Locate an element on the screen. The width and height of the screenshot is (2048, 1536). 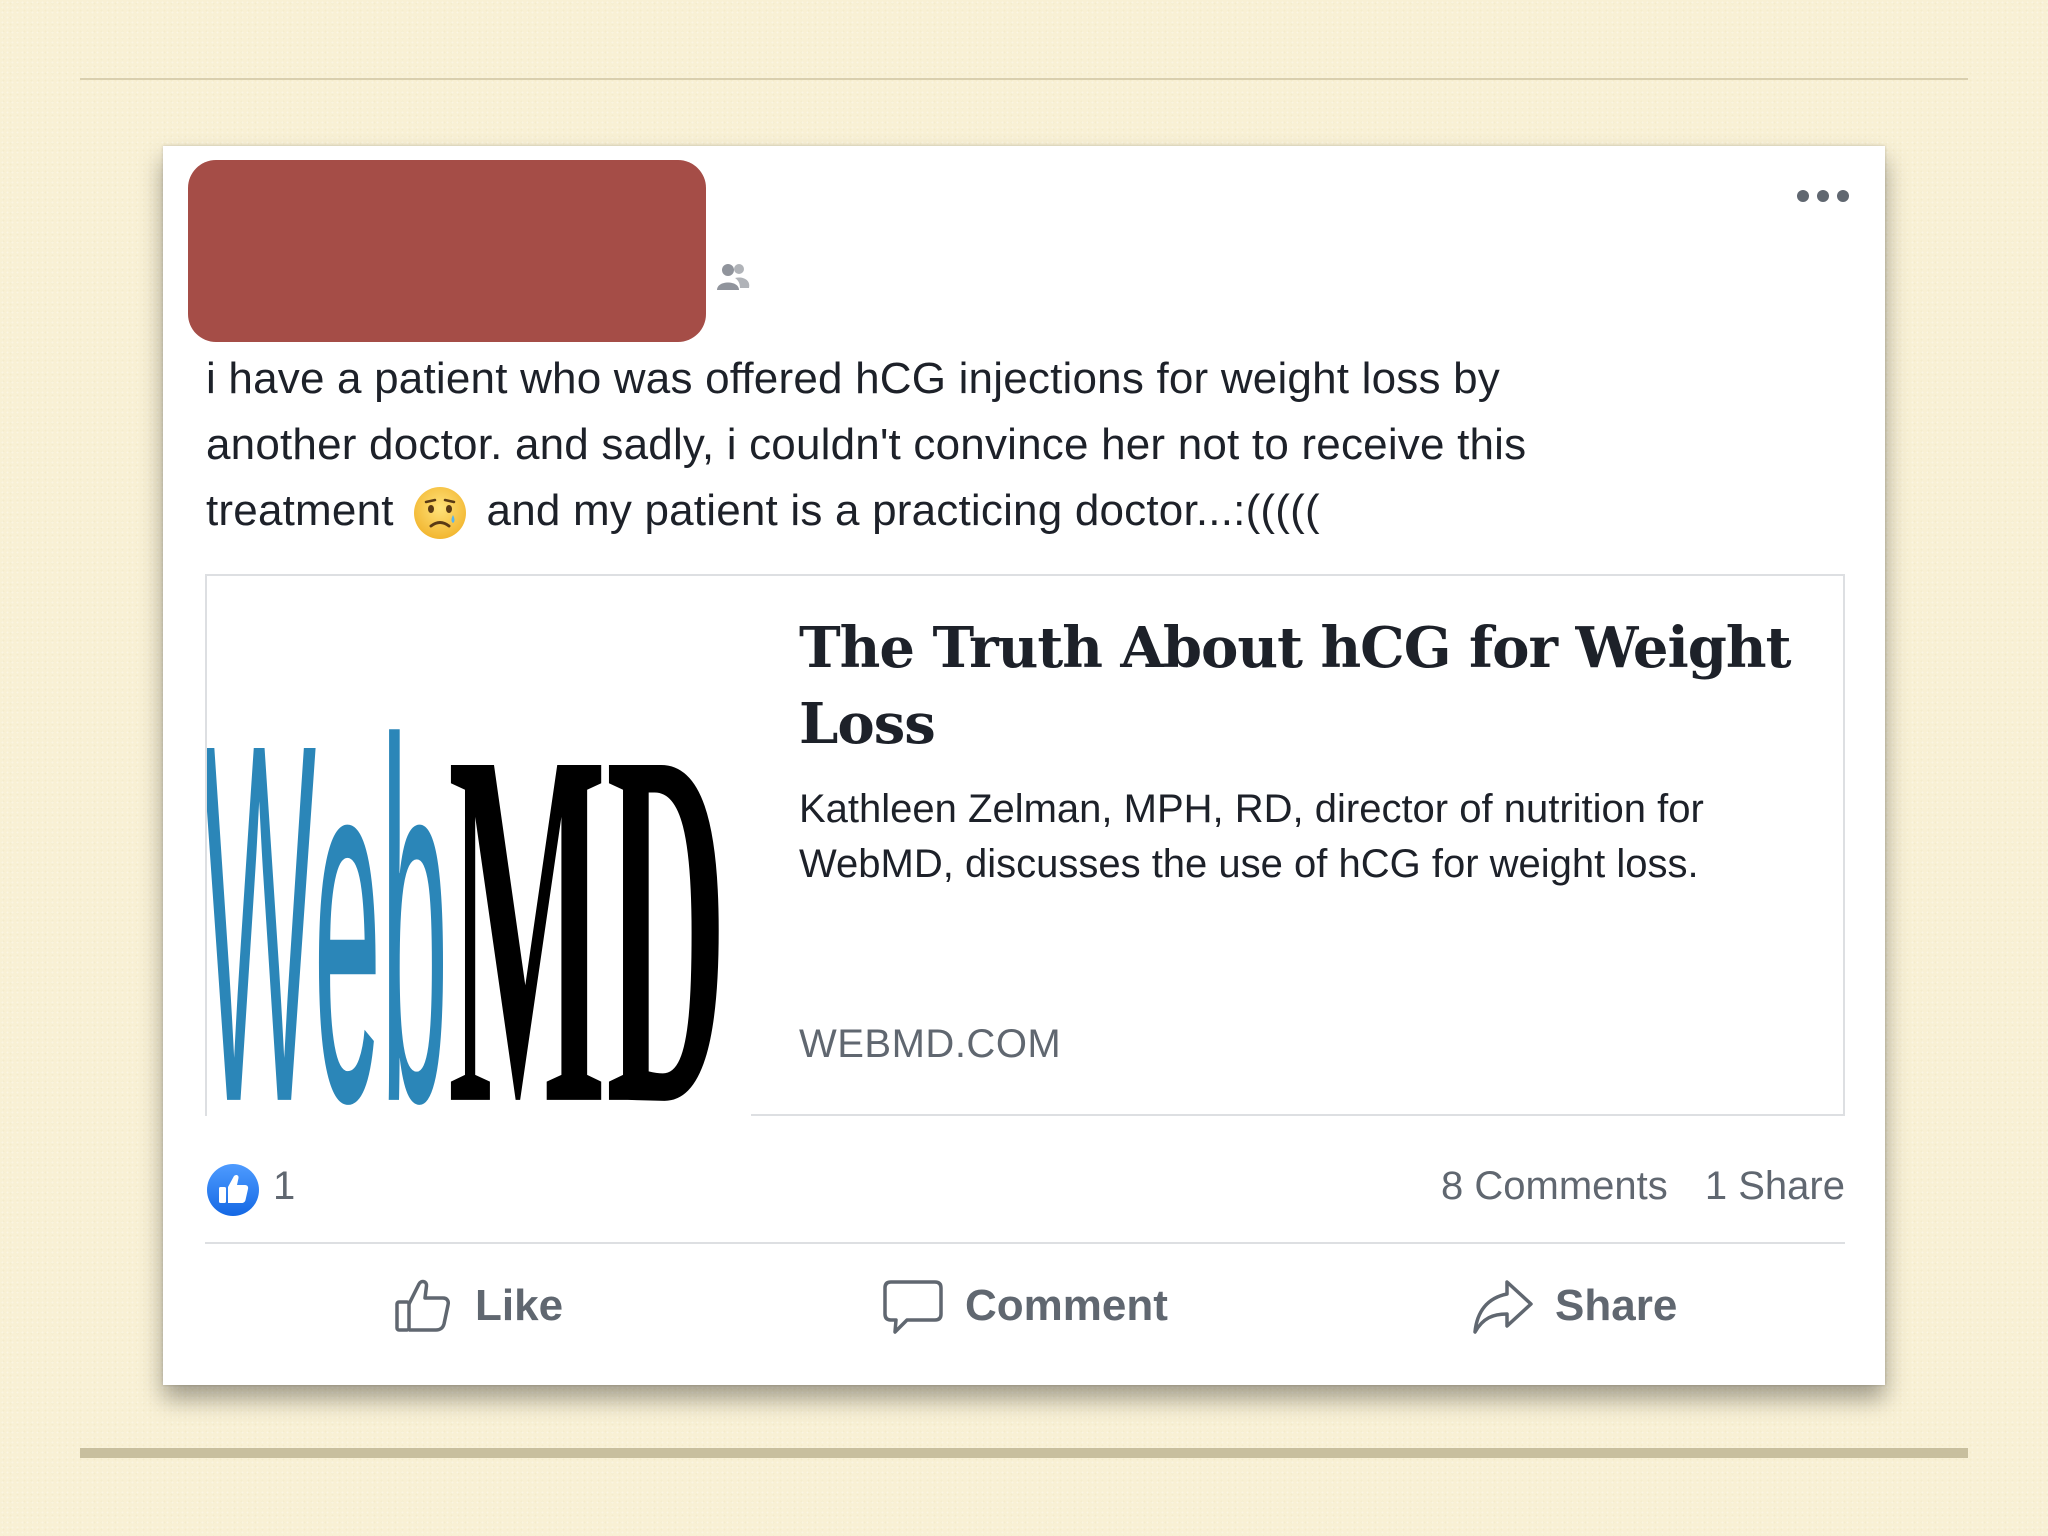
redacted-author-block is located at coordinates (447, 251).